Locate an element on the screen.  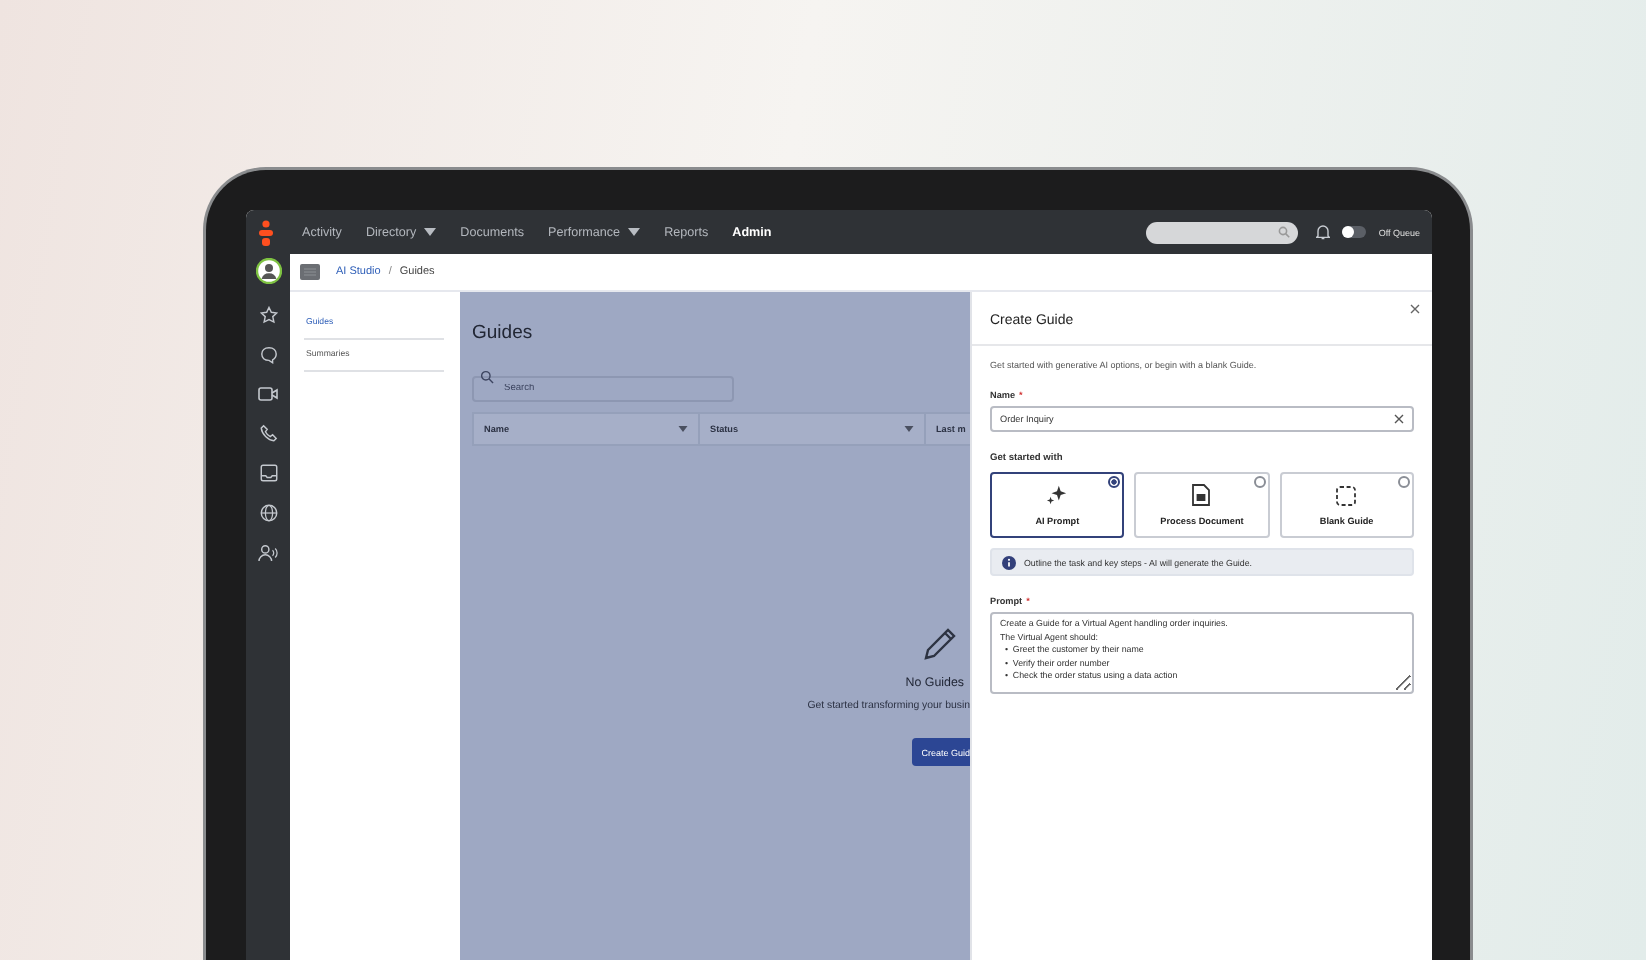
video-icon is located at coordinates (268, 394).